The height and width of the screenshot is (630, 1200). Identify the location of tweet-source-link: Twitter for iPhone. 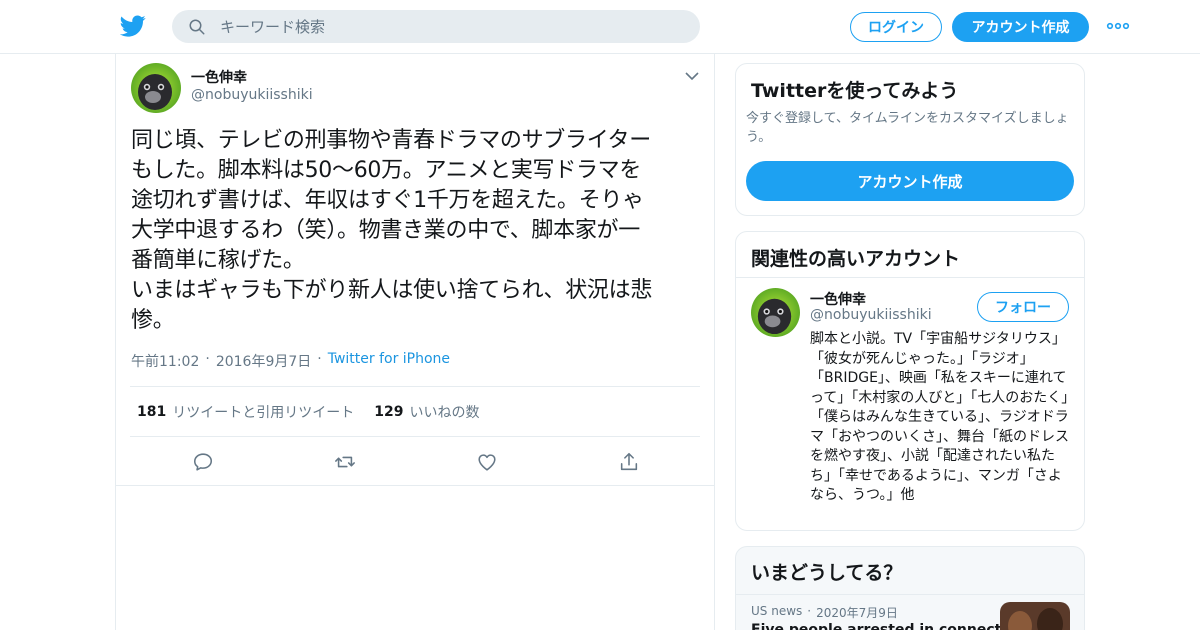
(389, 361).